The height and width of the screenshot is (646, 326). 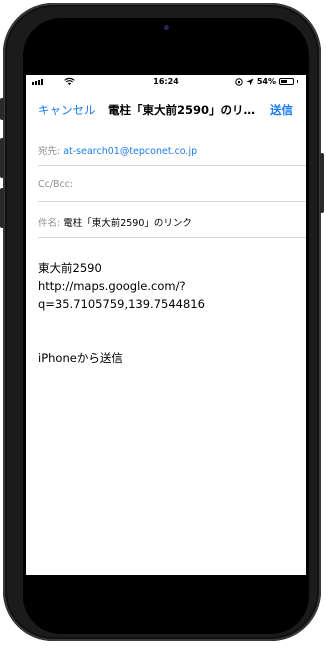 What do you see at coordinates (80, 358) in the screenshot?
I see `signature-text: iPhoneから送信` at bounding box center [80, 358].